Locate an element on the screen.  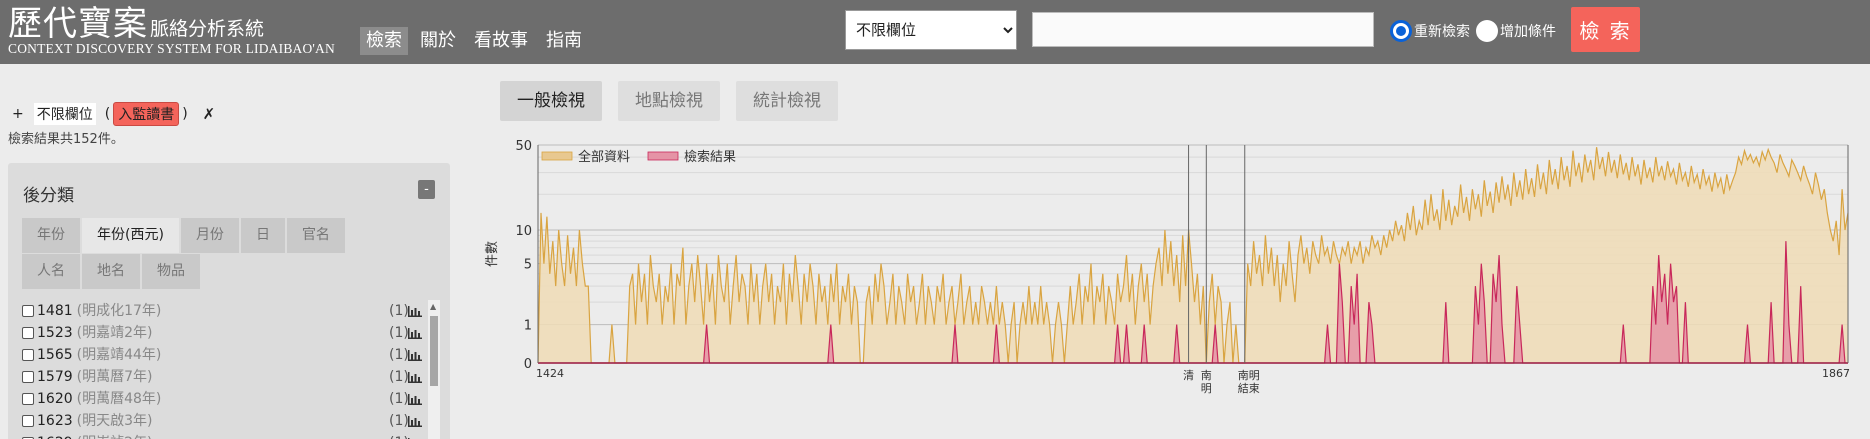
facet-item: 1579 (明萬曆7年) (1) is located at coordinates (231, 377).